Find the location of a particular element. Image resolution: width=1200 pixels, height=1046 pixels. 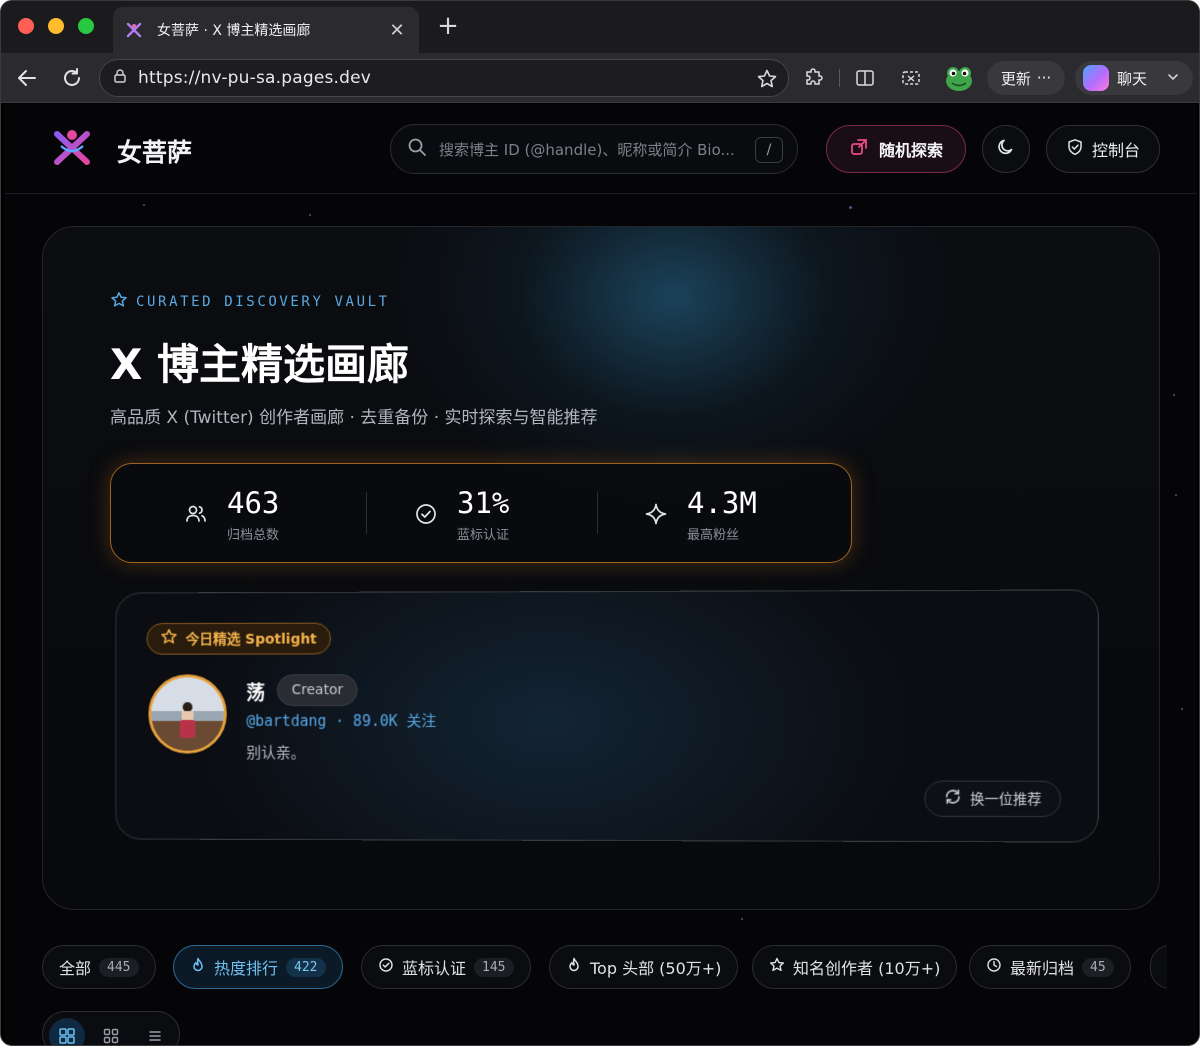

spotlight-badge-label: 今日精选 Spotlight is located at coordinates (251, 639).